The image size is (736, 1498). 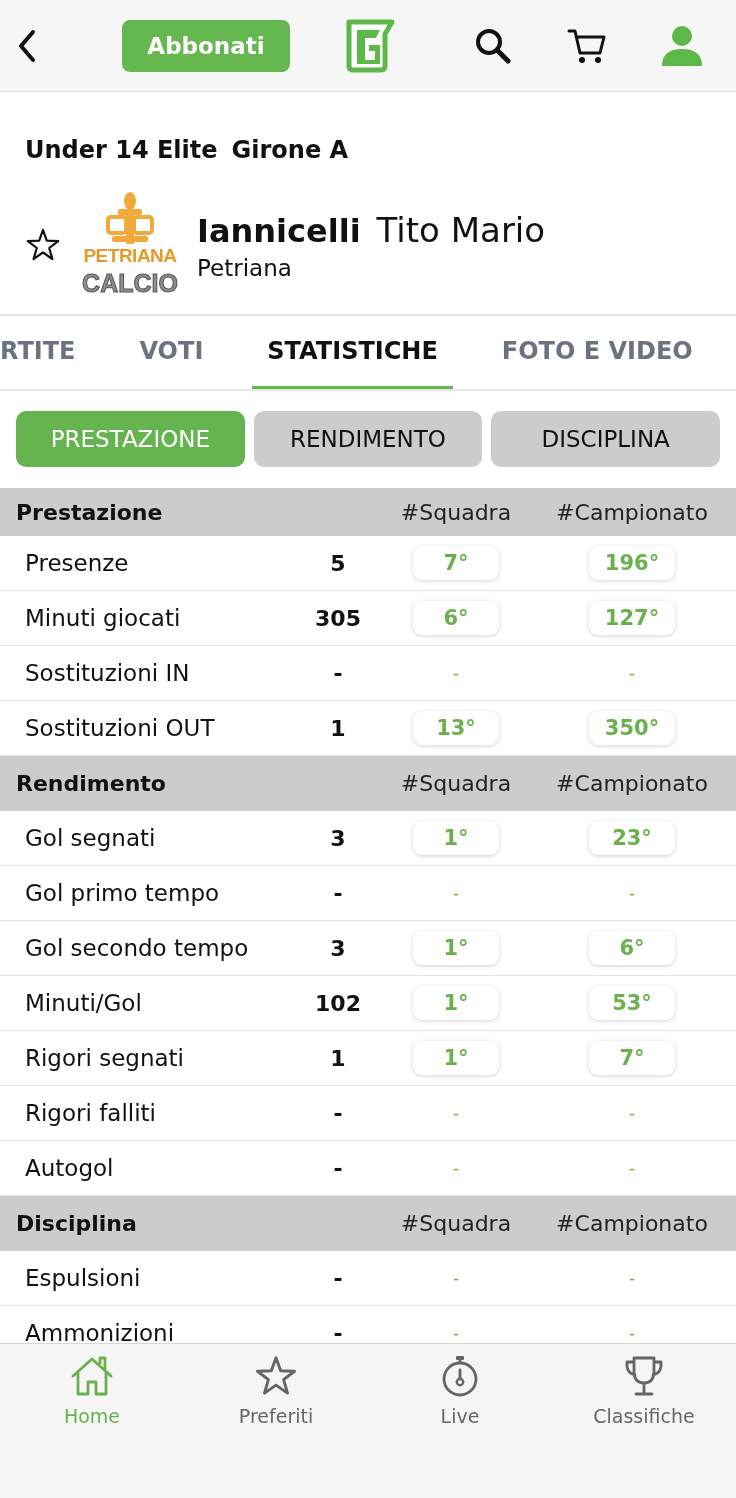 I want to click on stat-label: Presenze, so click(x=77, y=563).